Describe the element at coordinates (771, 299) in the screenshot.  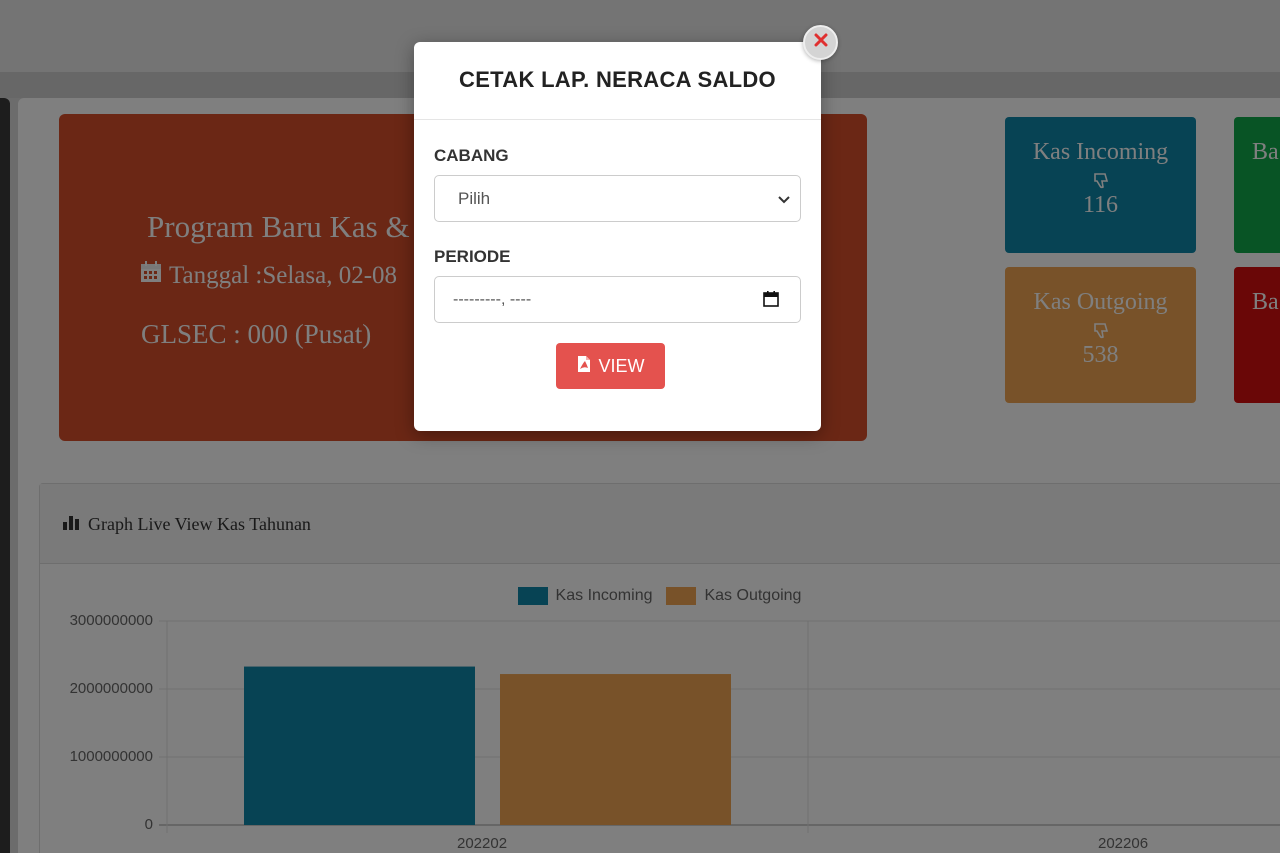
I see `calendar-icon` at that location.